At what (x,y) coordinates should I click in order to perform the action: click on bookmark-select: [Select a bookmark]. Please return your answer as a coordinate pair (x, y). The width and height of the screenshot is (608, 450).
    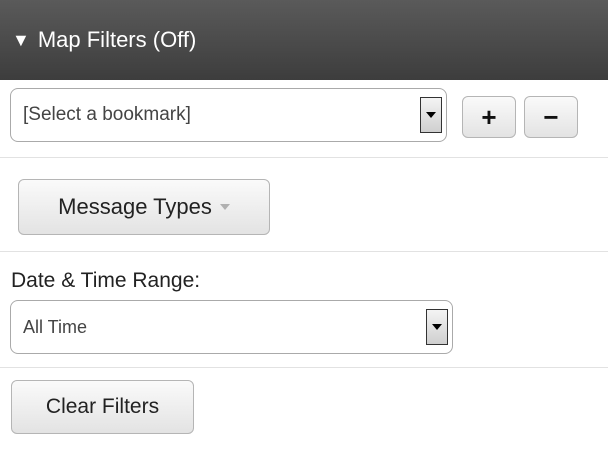
    Looking at the image, I should click on (228, 115).